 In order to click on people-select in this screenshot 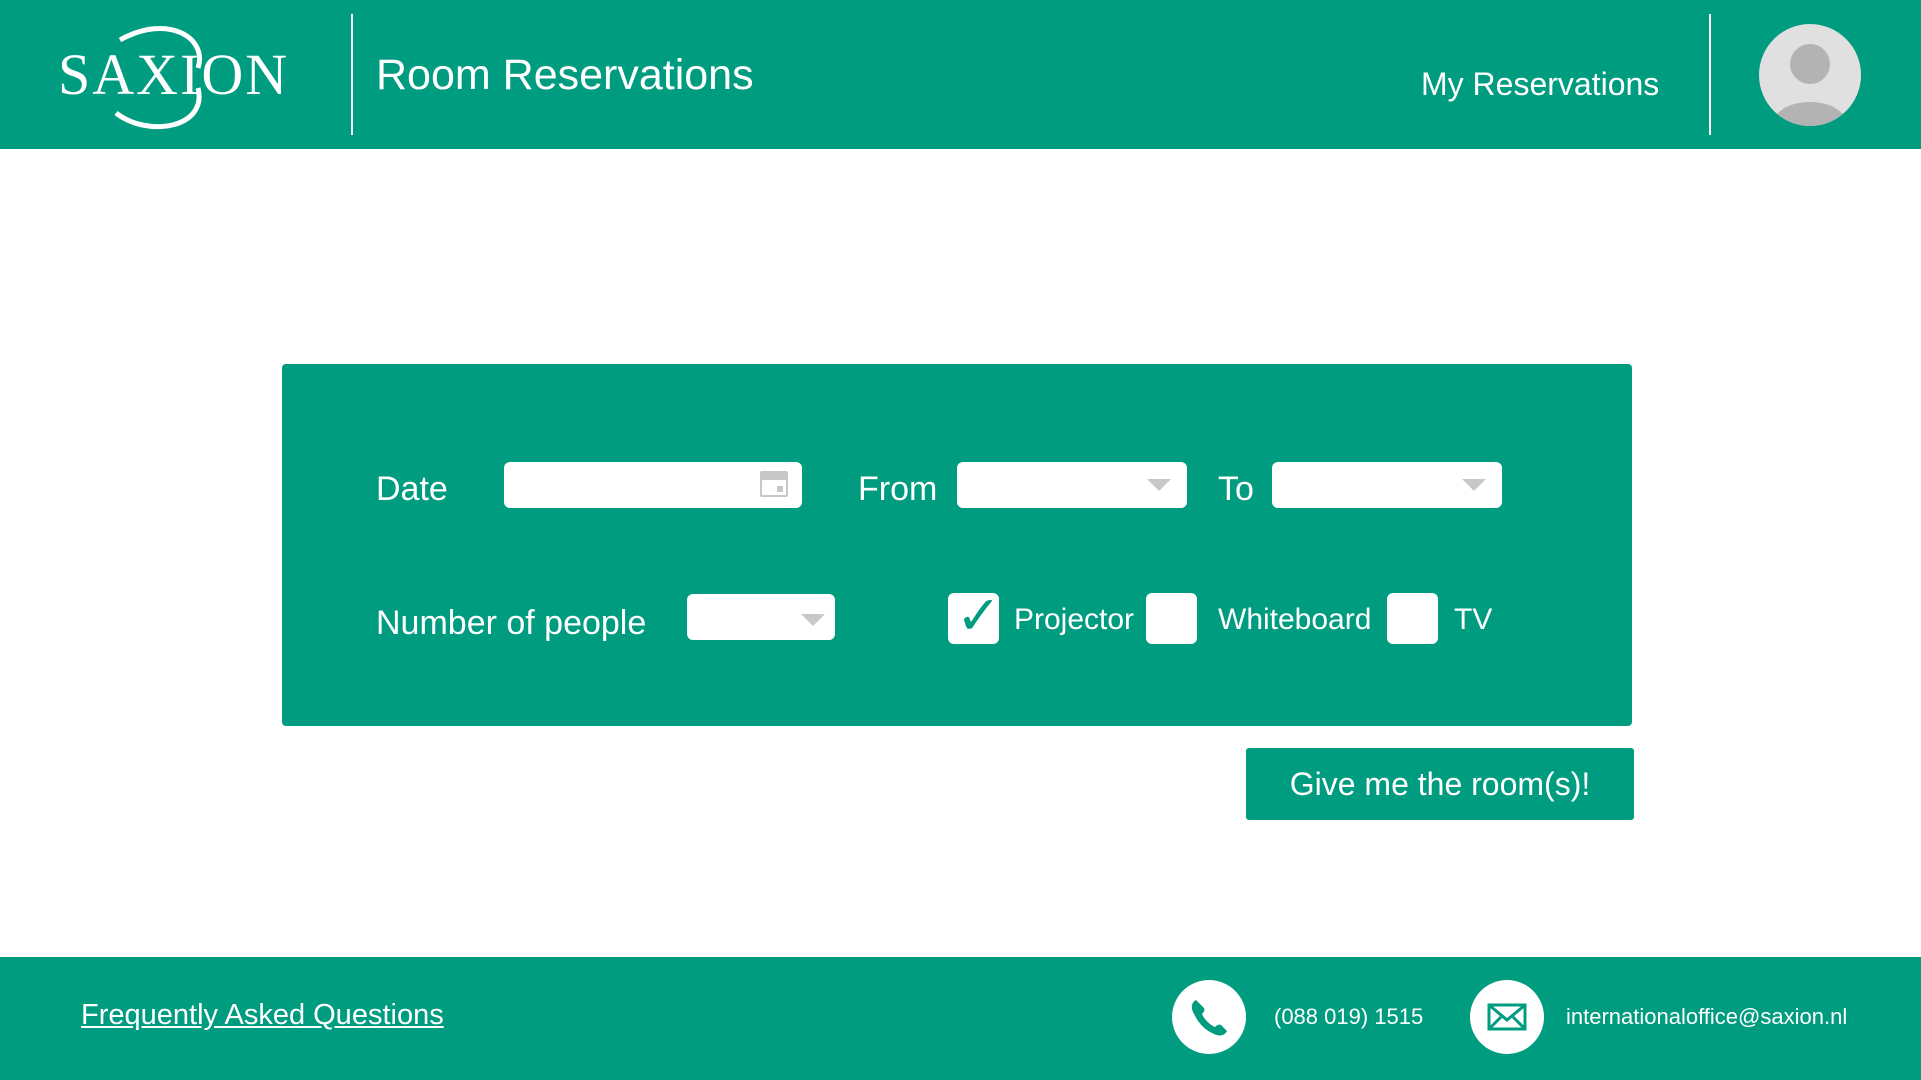, I will do `click(761, 617)`.